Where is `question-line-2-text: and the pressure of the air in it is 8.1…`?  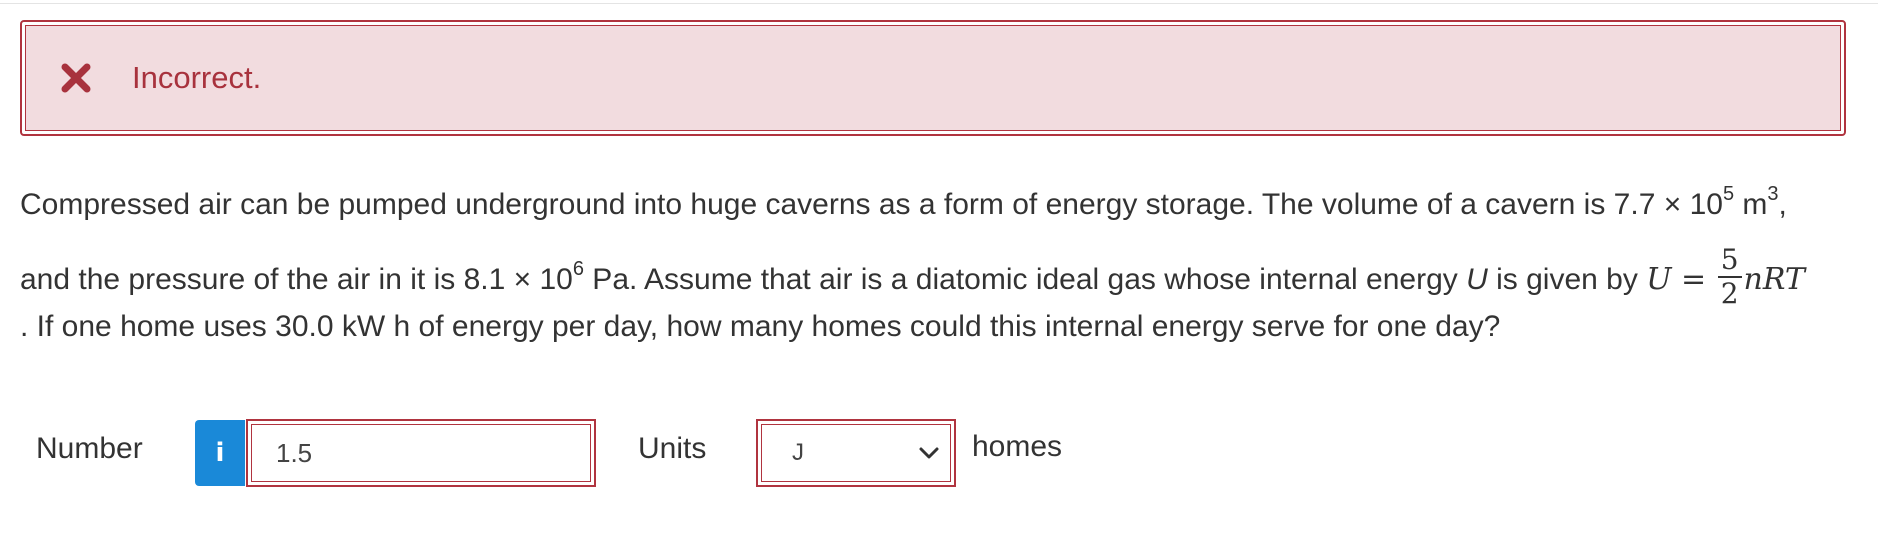 question-line-2-text: and the pressure of the air in it is 8.1… is located at coordinates (296, 279).